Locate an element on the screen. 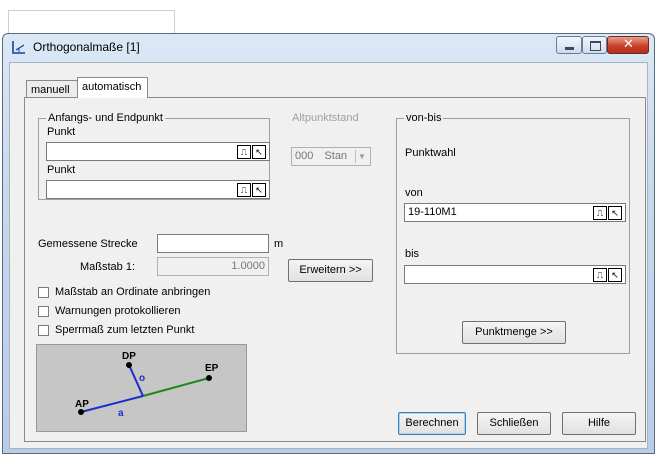 This screenshot has width=655, height=454. checkbox-massstab-ordinate is located at coordinates (43, 292).